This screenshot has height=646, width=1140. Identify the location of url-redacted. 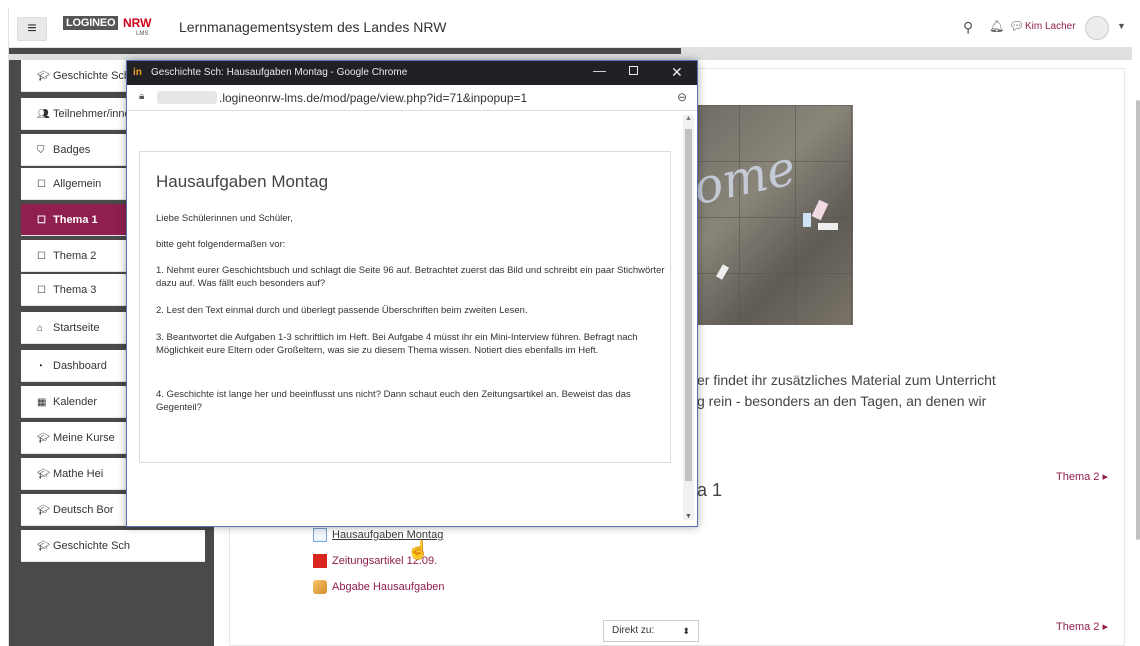
(187, 97).